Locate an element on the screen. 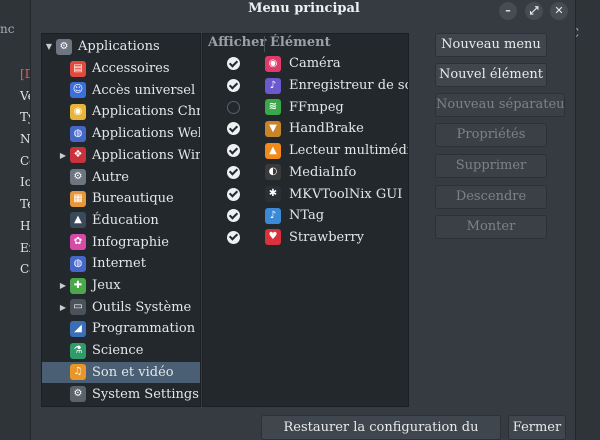  accessibility-icon: ☺ is located at coordinates (78, 90).